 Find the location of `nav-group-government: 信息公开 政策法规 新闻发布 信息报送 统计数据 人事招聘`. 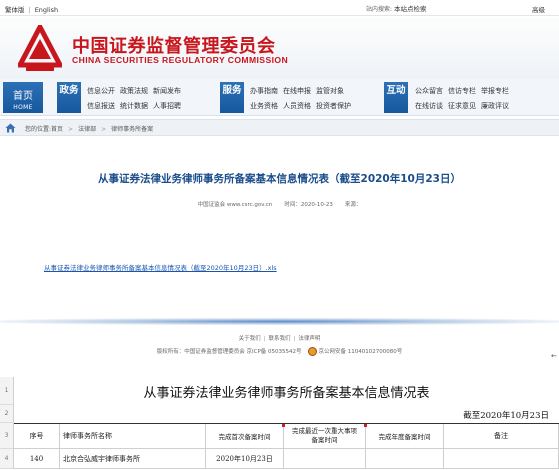

nav-group-government: 信息公开 政策法规 新闻发布 信息报送 统计数据 人事招聘 is located at coordinates (134, 98).